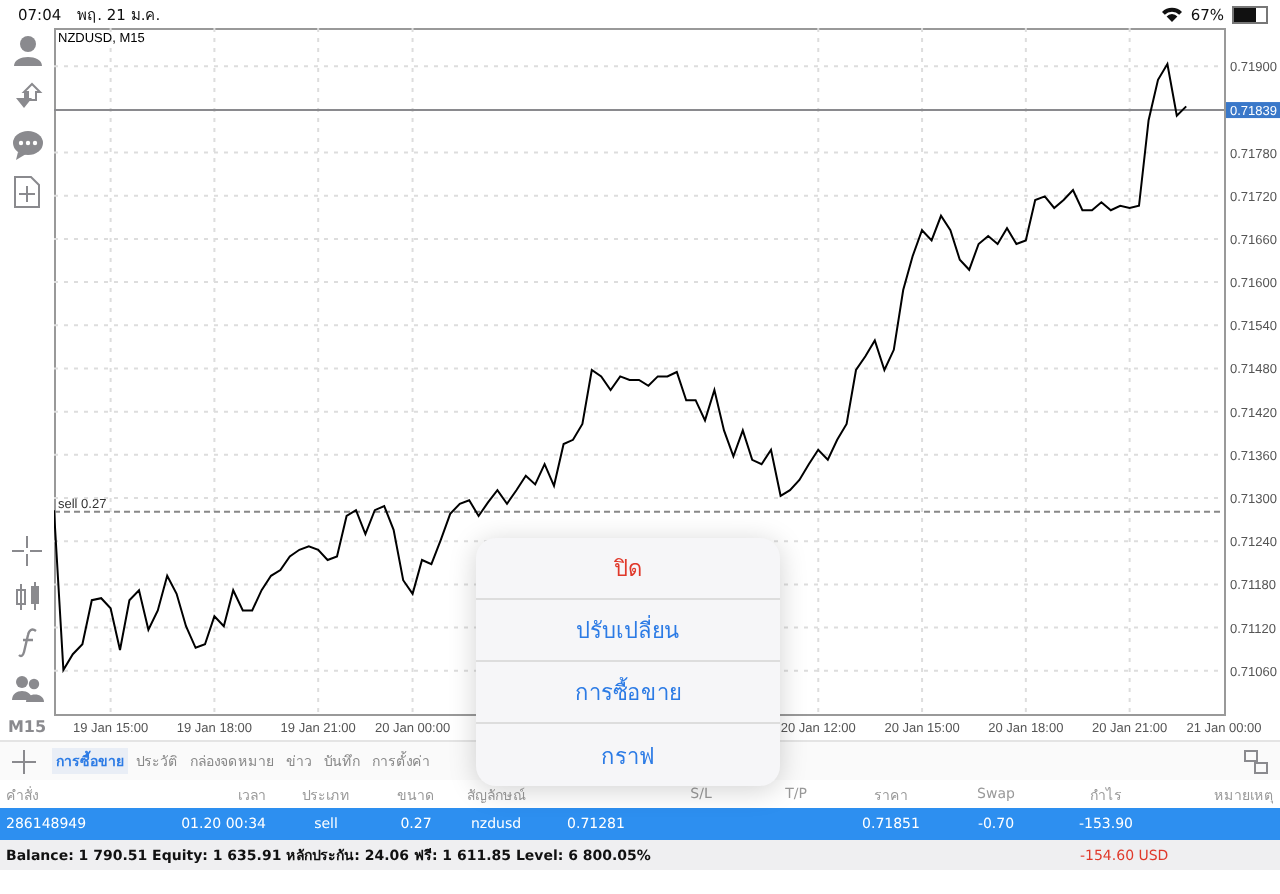  What do you see at coordinates (1250, 14) in the screenshot?
I see `battery-icon` at bounding box center [1250, 14].